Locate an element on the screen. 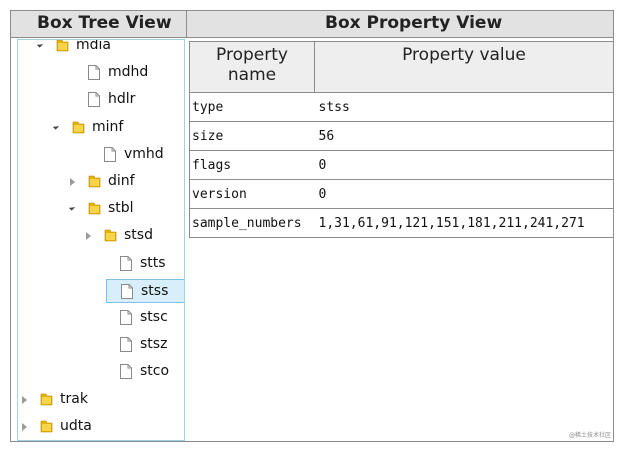  property-row-flags: flags 0 is located at coordinates (401, 165).